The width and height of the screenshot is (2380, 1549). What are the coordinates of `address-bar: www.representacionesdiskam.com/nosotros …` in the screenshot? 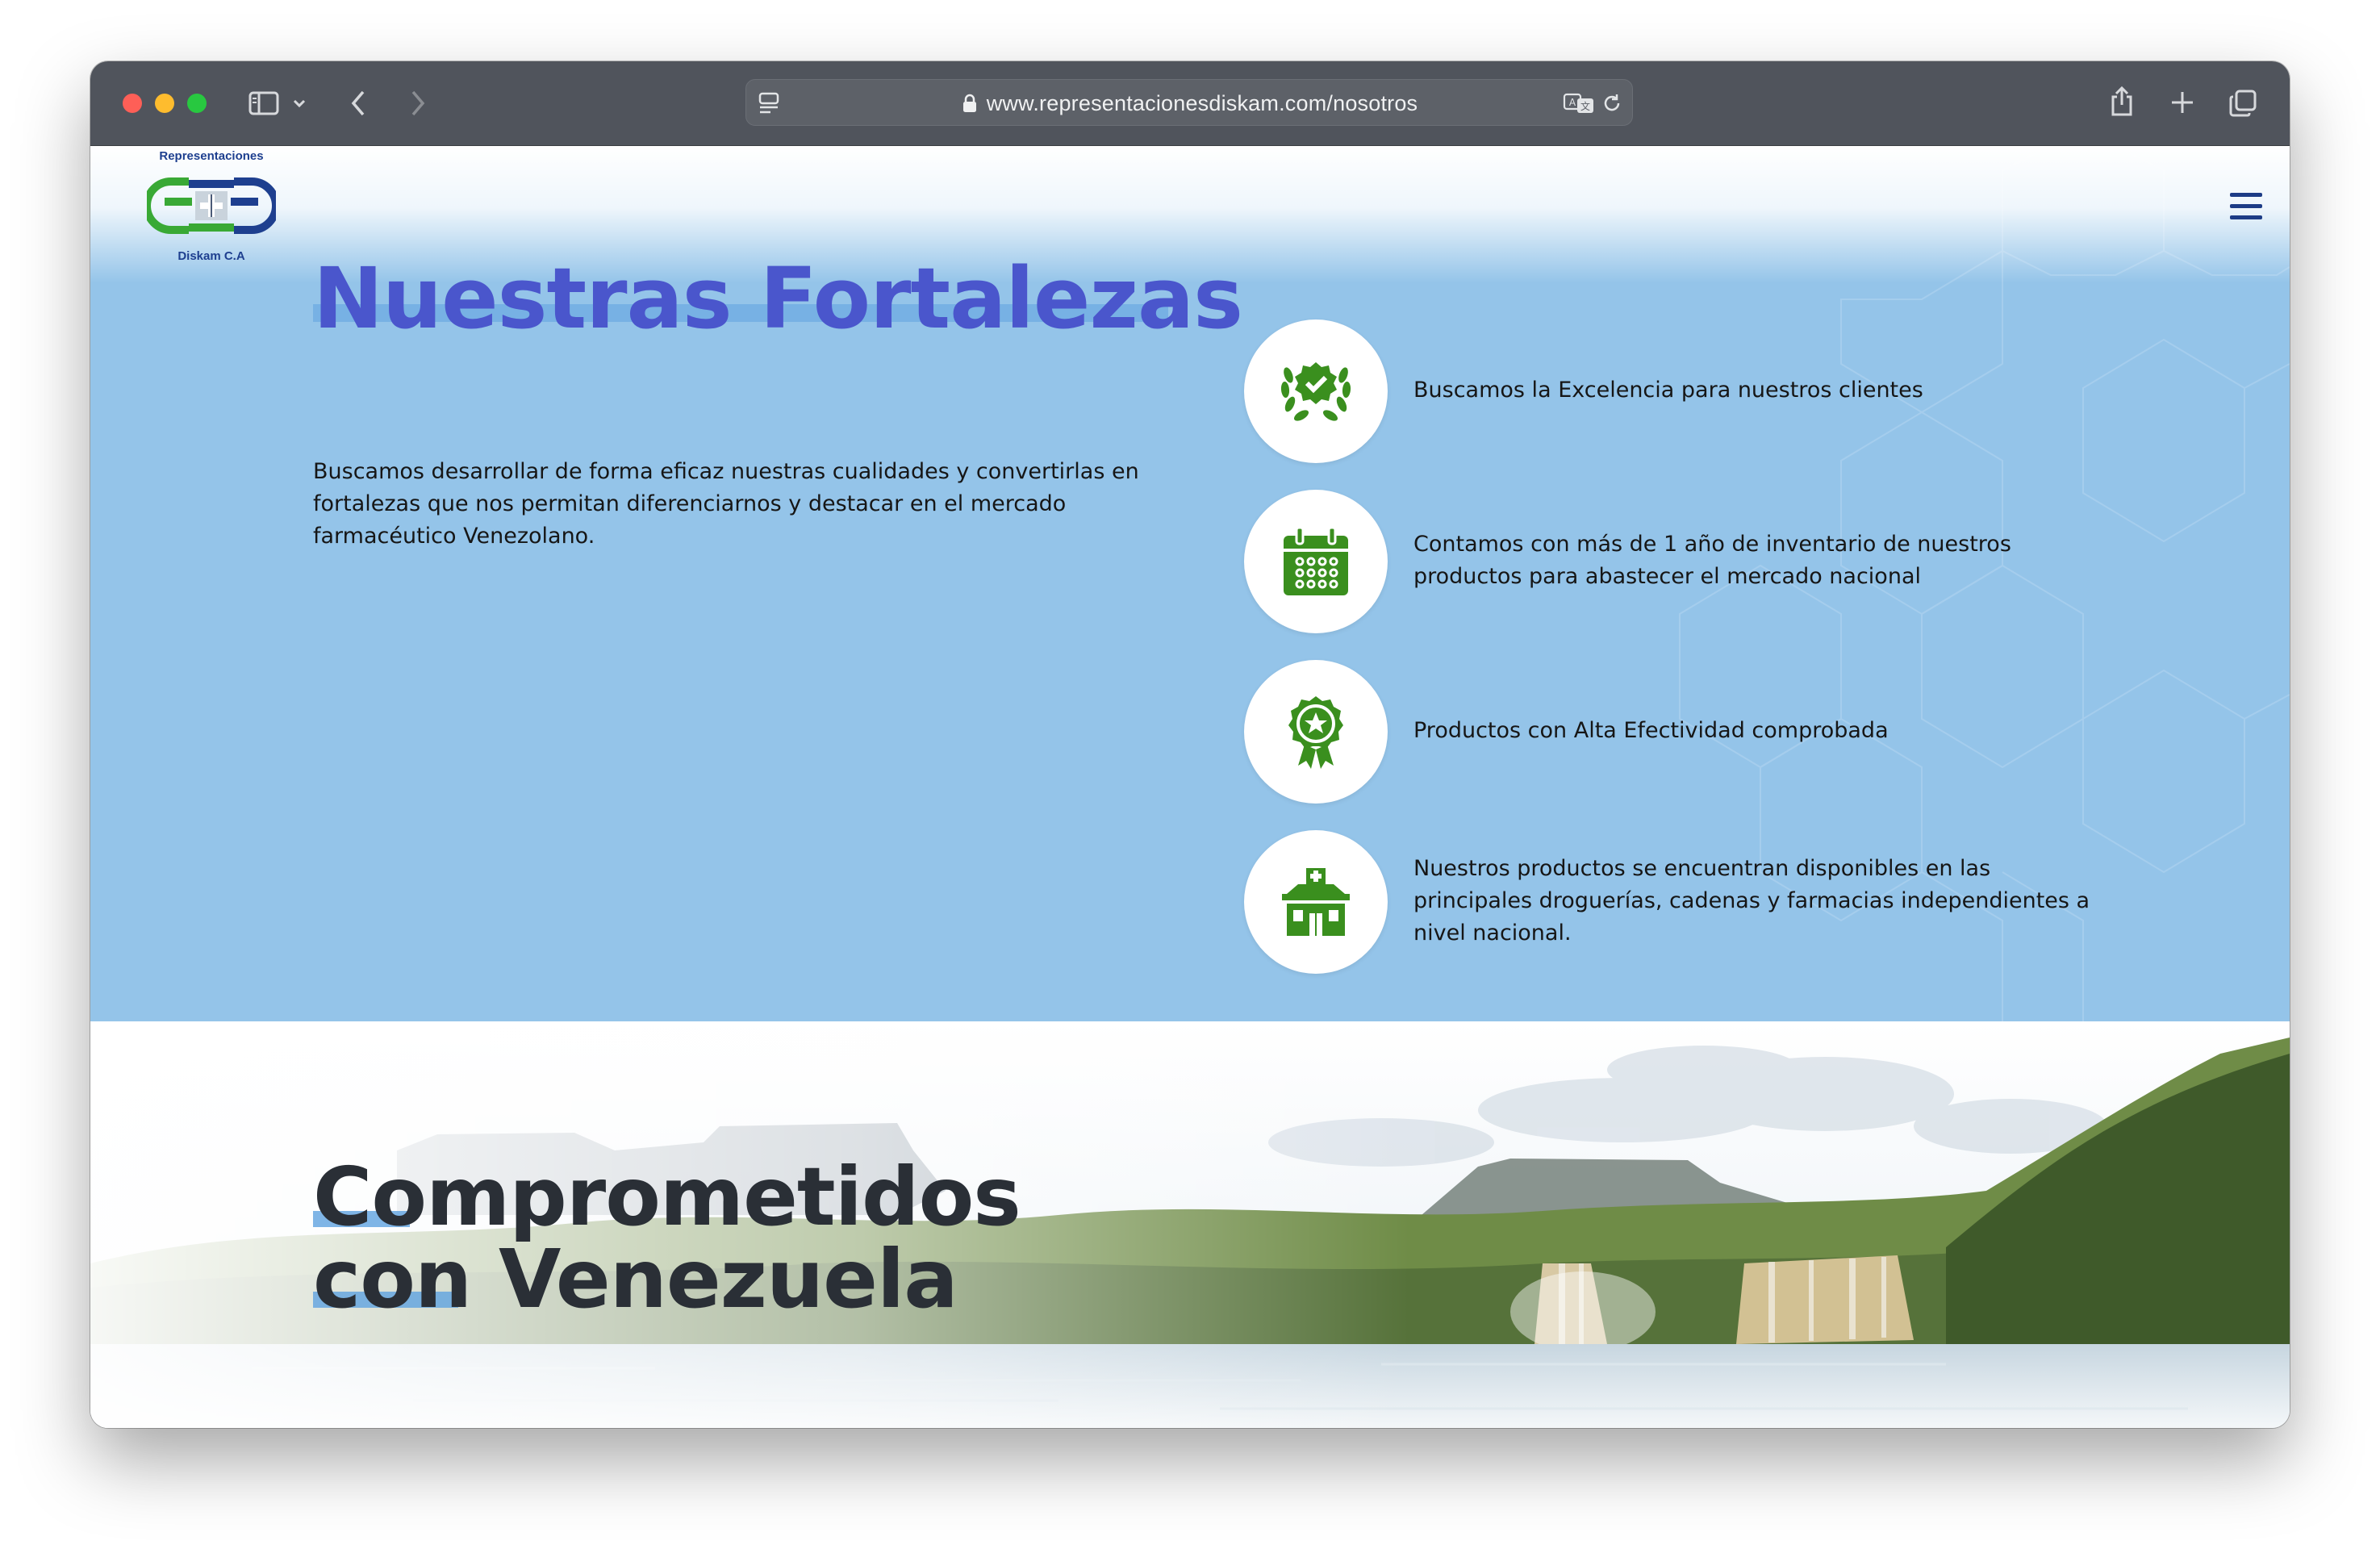 It's located at (1189, 102).